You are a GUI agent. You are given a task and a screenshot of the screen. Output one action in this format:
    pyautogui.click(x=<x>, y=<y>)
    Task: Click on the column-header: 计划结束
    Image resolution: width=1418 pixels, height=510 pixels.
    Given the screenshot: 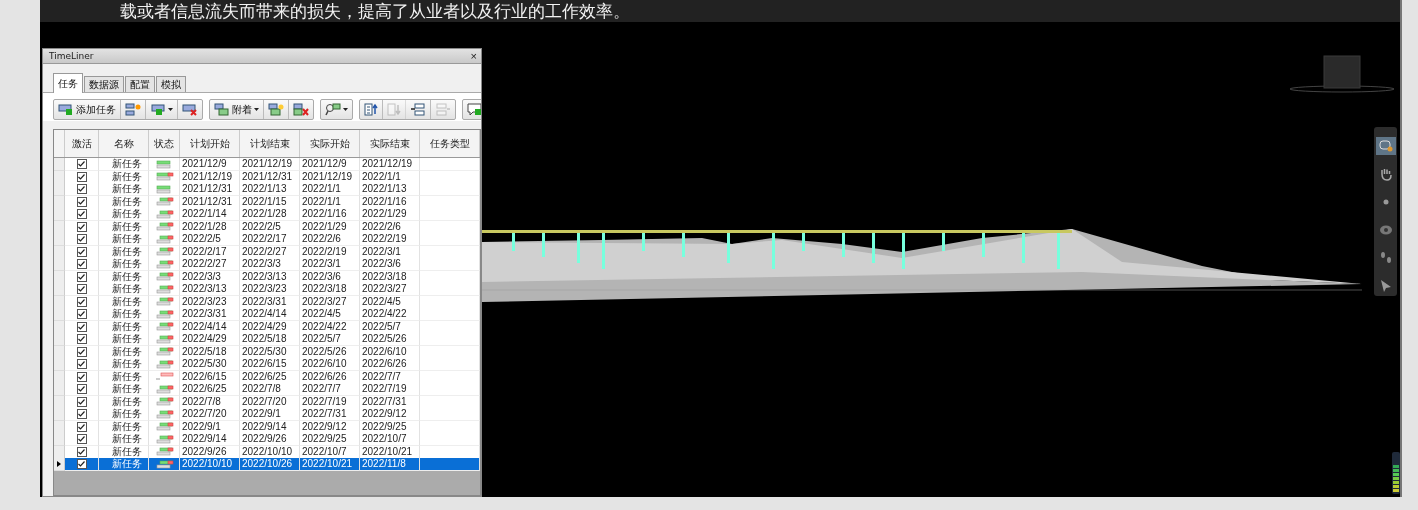 What is the action you would take?
    pyautogui.click(x=270, y=143)
    